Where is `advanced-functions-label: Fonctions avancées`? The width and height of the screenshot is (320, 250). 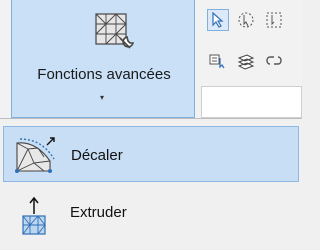
advanced-functions-label: Fonctions avancées is located at coordinates (104, 74).